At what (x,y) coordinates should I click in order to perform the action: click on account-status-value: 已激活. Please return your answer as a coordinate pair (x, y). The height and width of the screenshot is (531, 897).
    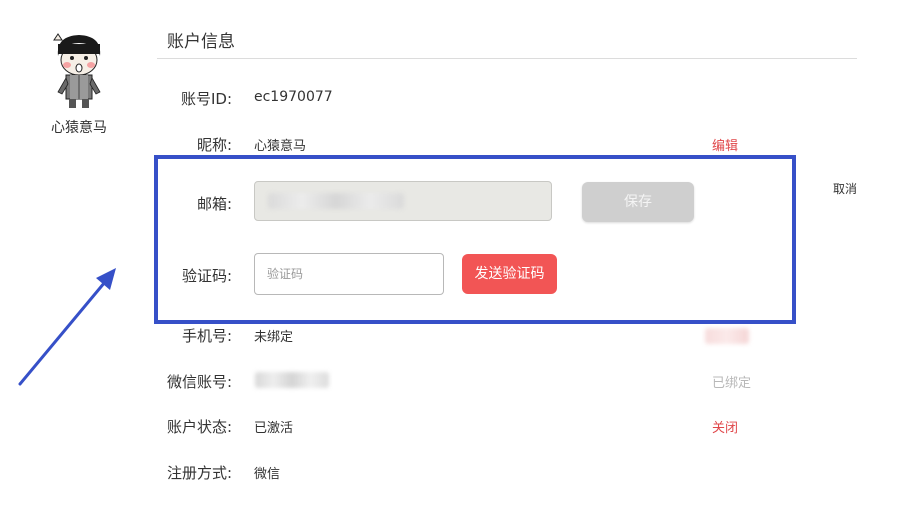
    Looking at the image, I should click on (274, 428).